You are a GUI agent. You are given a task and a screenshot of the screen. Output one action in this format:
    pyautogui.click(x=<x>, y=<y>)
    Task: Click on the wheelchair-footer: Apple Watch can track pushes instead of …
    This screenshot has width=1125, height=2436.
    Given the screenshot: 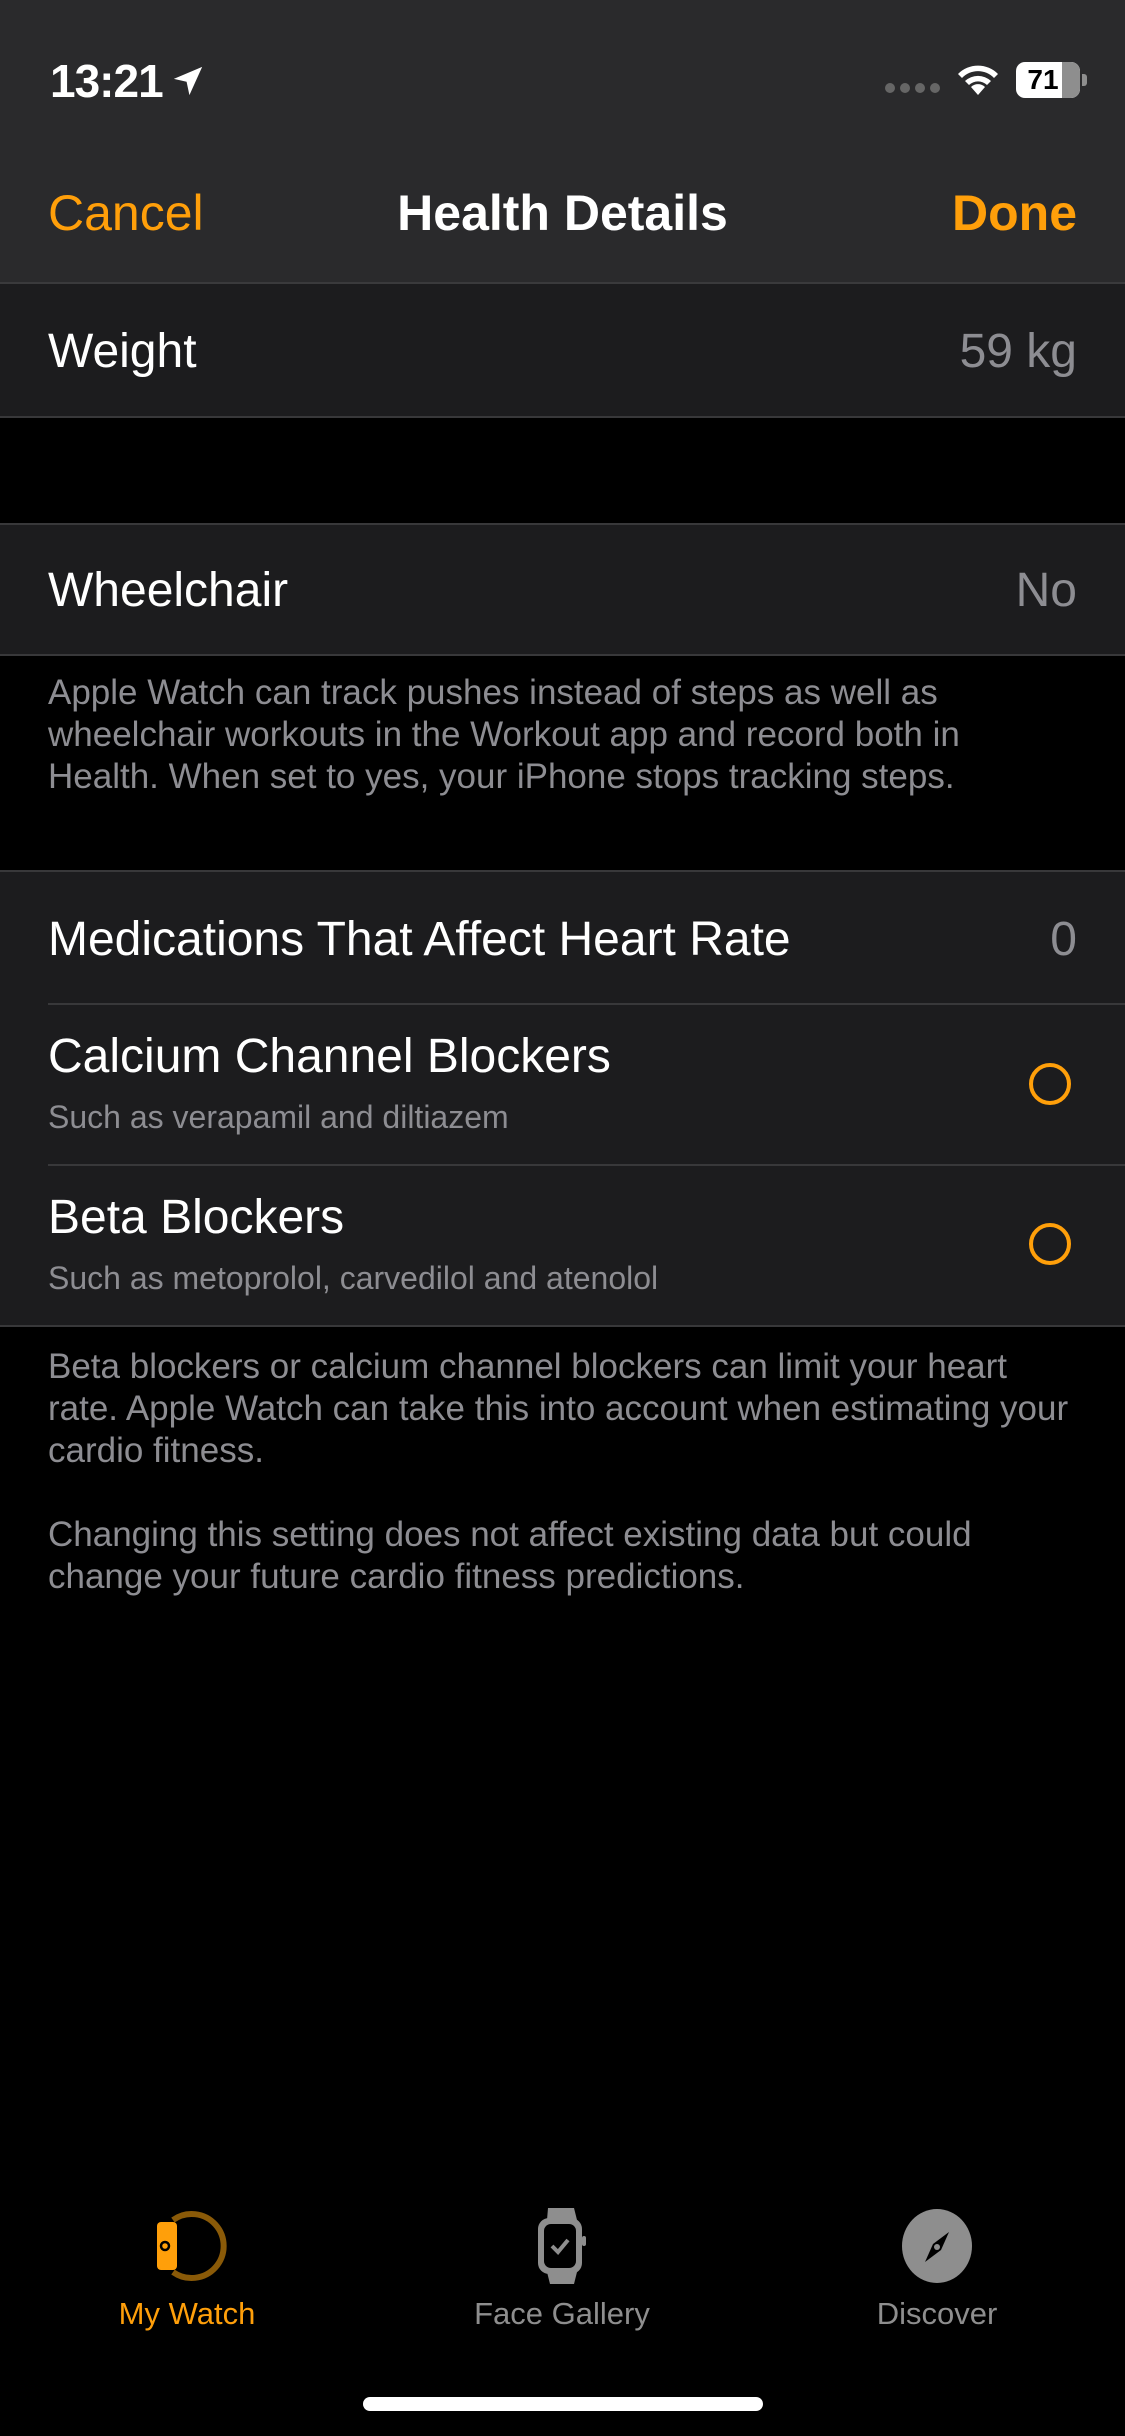 What is the action you would take?
    pyautogui.click(x=504, y=734)
    